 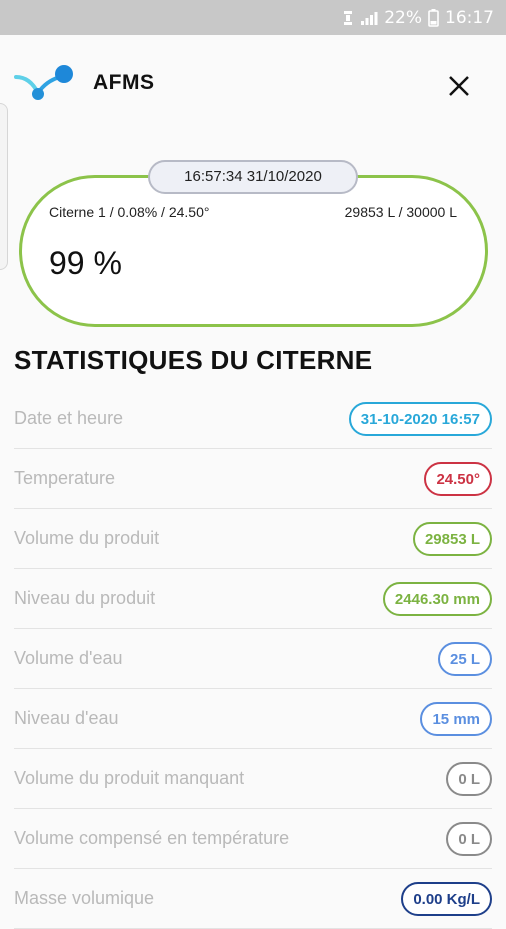 What do you see at coordinates (253, 17) in the screenshot?
I see `status-bar: 22% 16:17` at bounding box center [253, 17].